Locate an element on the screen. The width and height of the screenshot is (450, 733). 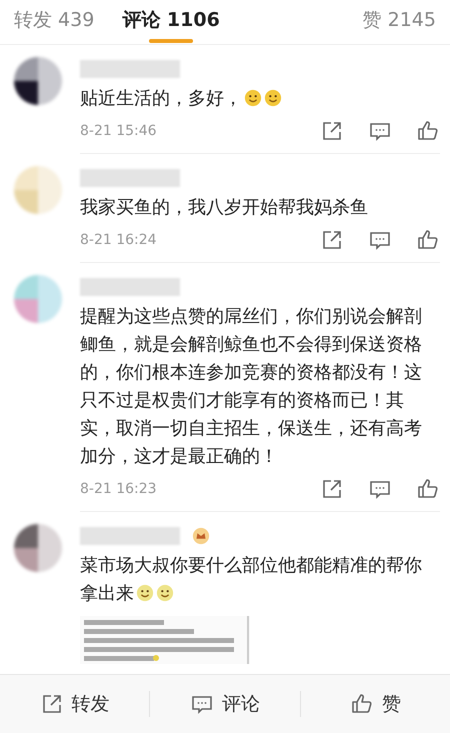
comment-text: 我家买鱼的，我八岁开始帮我妈杀鱼 is located at coordinates (224, 208).